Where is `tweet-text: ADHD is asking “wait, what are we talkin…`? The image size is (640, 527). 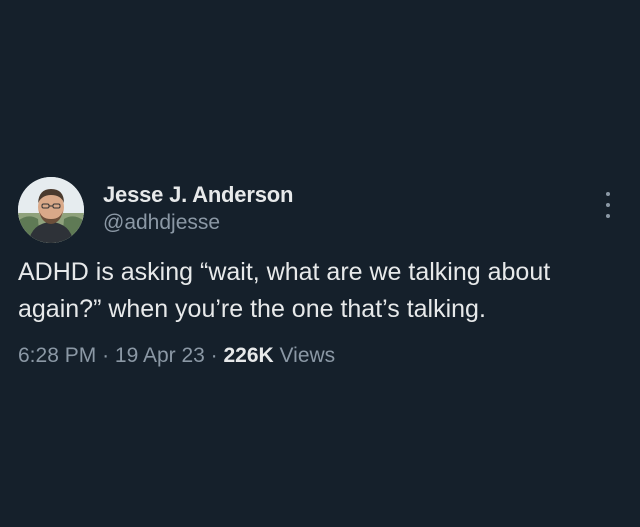
tweet-text: ADHD is asking “wait, what are we talkin… is located at coordinates (284, 290).